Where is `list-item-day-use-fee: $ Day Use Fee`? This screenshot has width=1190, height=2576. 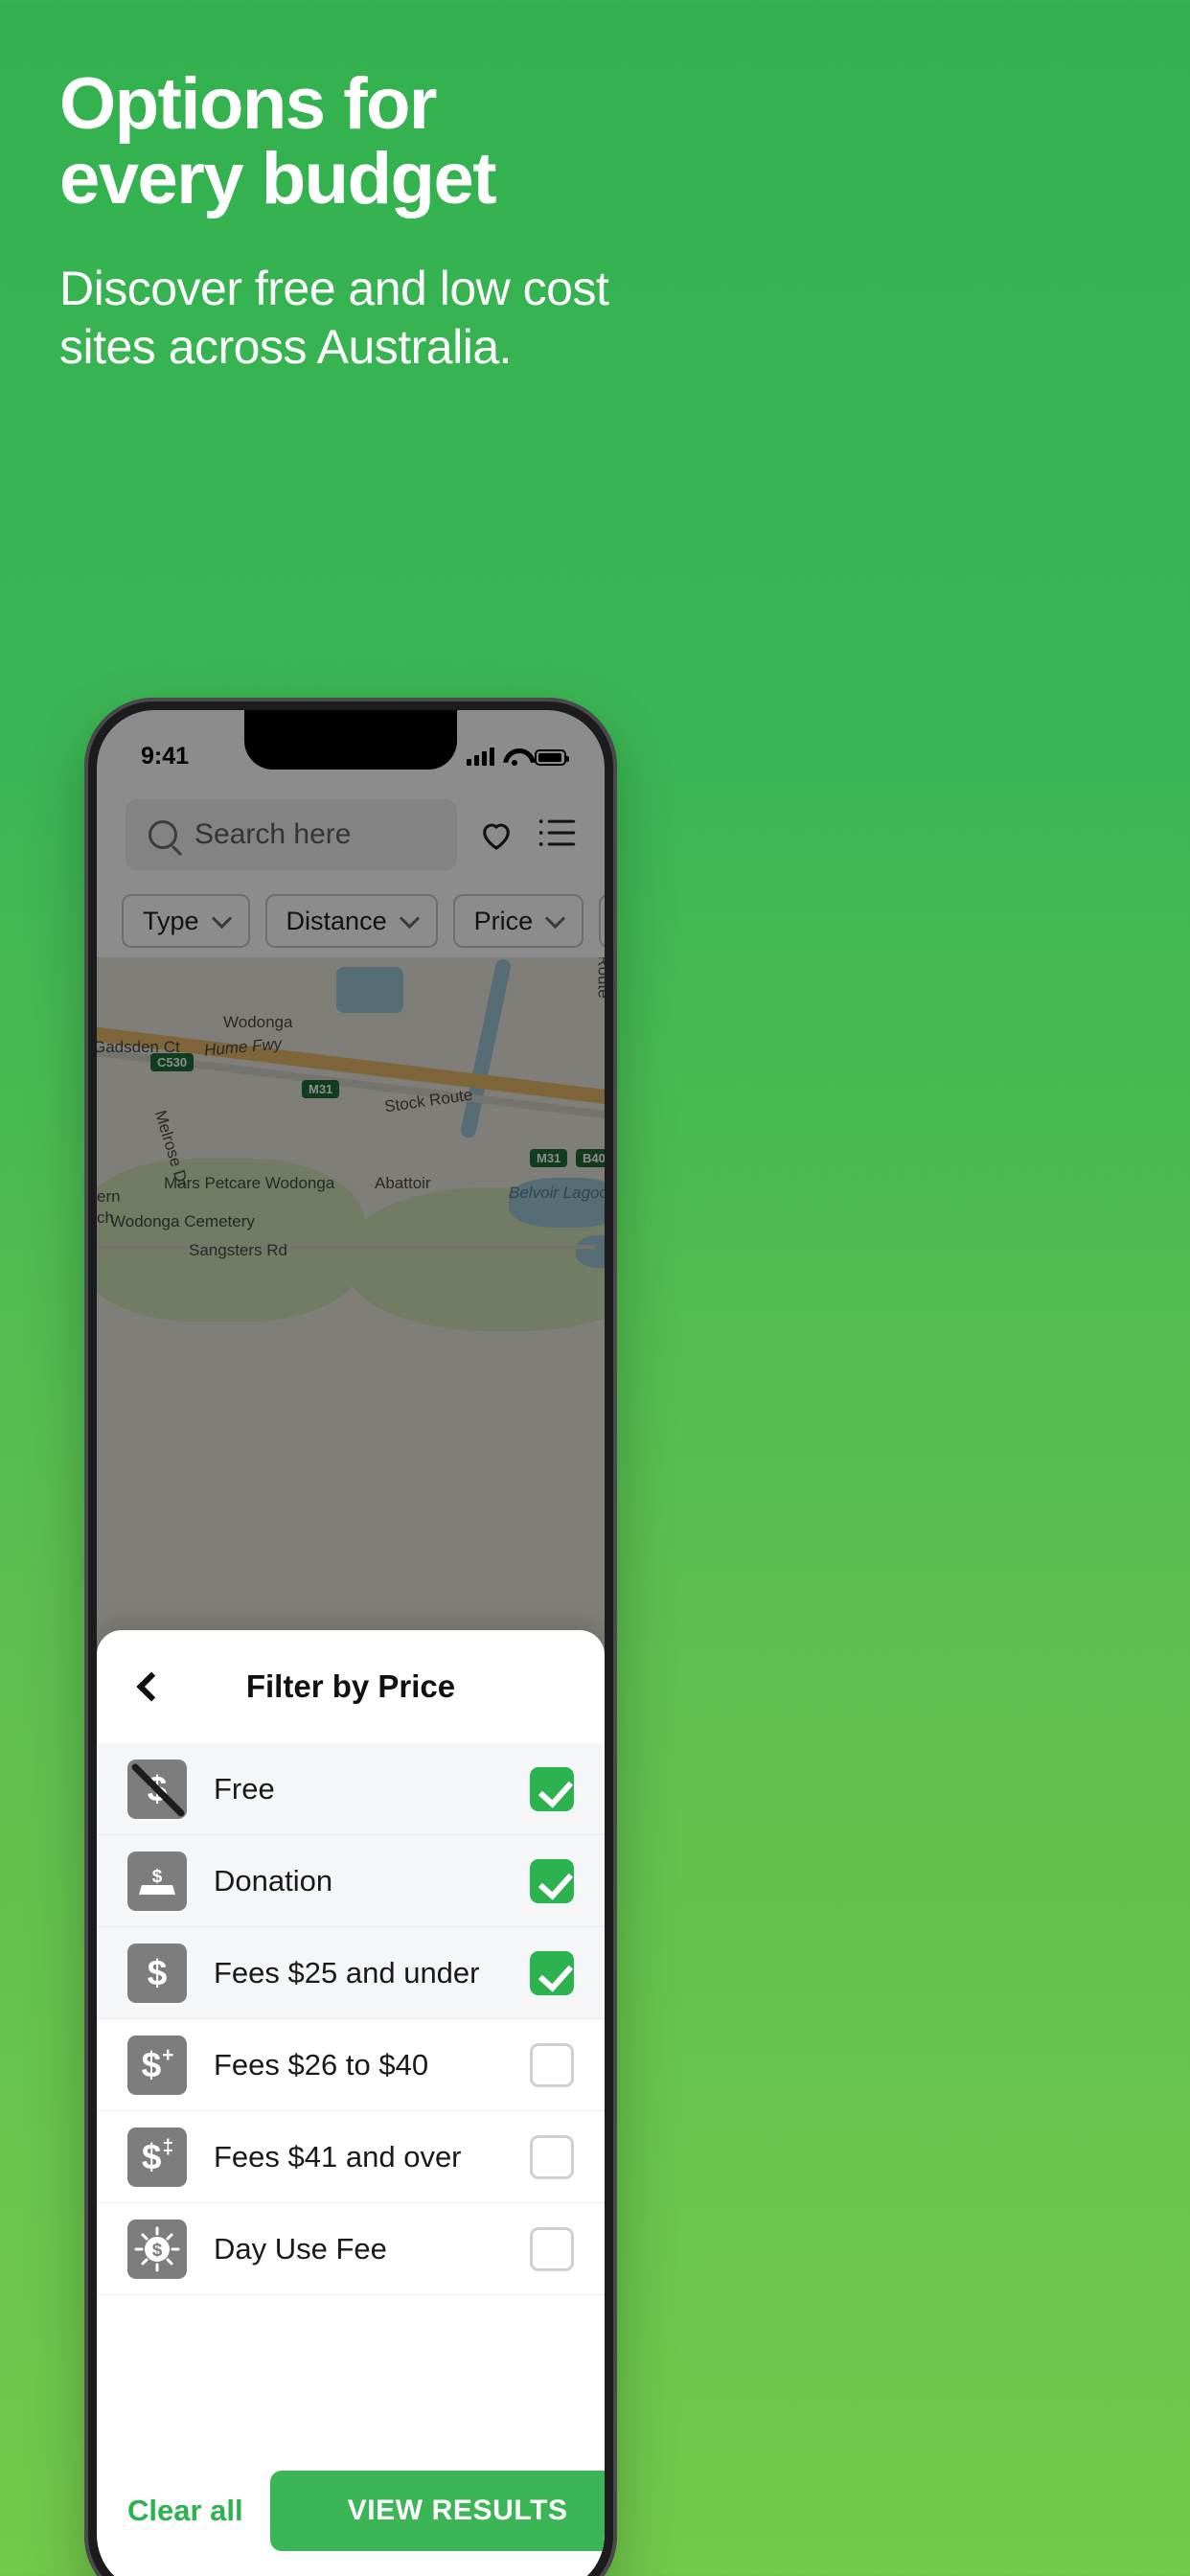
list-item-day-use-fee: $ Day Use Fee is located at coordinates (351, 2249).